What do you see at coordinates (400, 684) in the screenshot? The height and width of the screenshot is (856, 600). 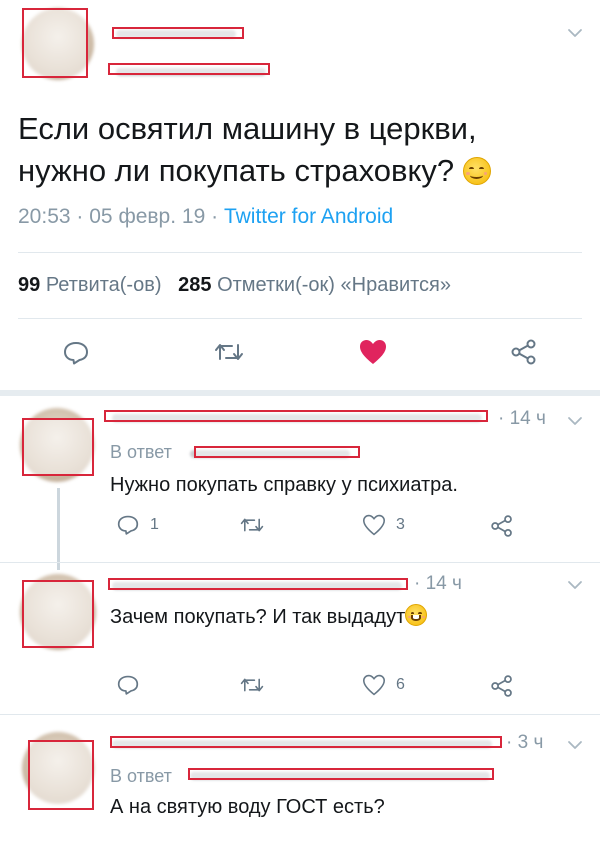 I see `like-count: 6` at bounding box center [400, 684].